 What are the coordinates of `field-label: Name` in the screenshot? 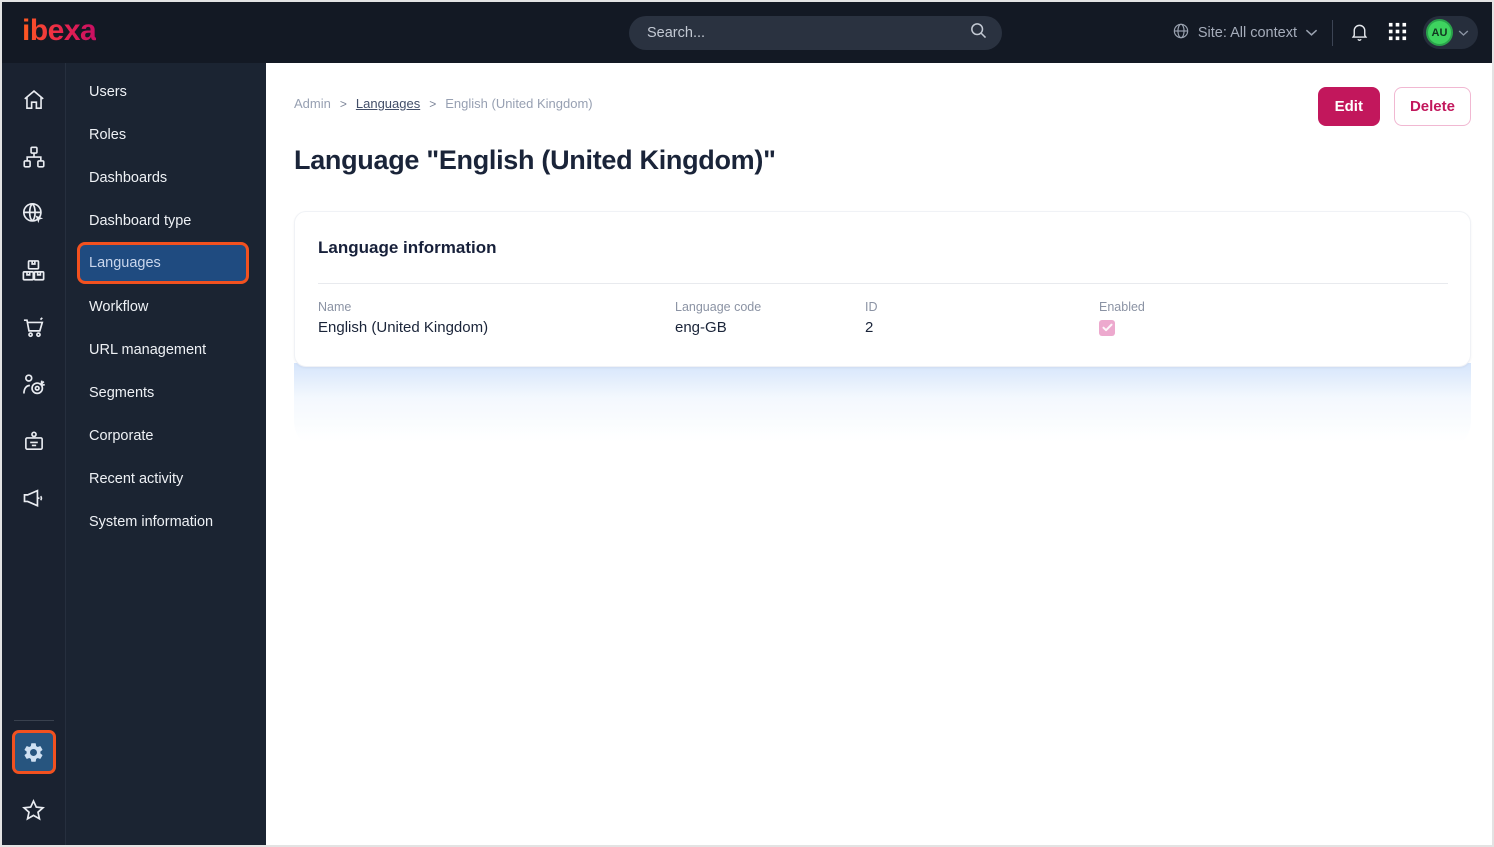 It's located at (335, 307).